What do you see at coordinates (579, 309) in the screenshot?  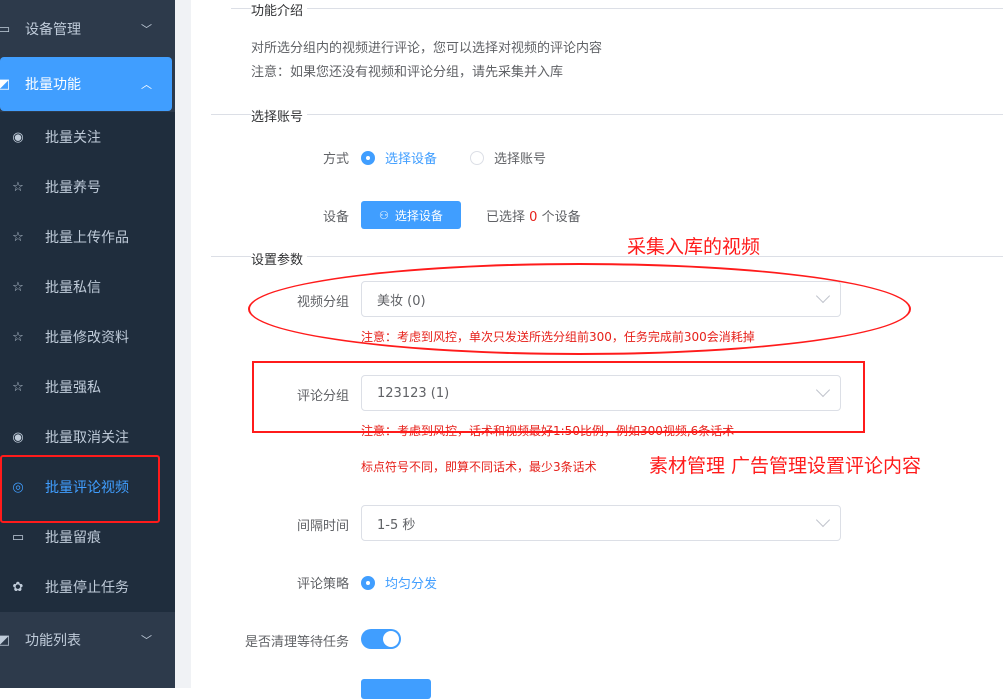 I see `annotation-ellipse` at bounding box center [579, 309].